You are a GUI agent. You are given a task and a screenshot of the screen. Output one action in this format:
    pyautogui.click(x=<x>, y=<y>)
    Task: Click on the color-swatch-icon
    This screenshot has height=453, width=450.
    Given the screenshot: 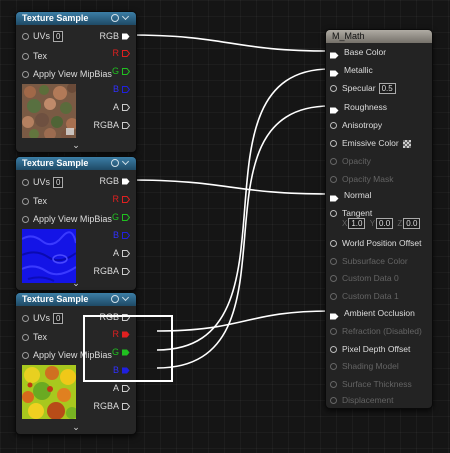 What is the action you would take?
    pyautogui.click(x=406, y=143)
    